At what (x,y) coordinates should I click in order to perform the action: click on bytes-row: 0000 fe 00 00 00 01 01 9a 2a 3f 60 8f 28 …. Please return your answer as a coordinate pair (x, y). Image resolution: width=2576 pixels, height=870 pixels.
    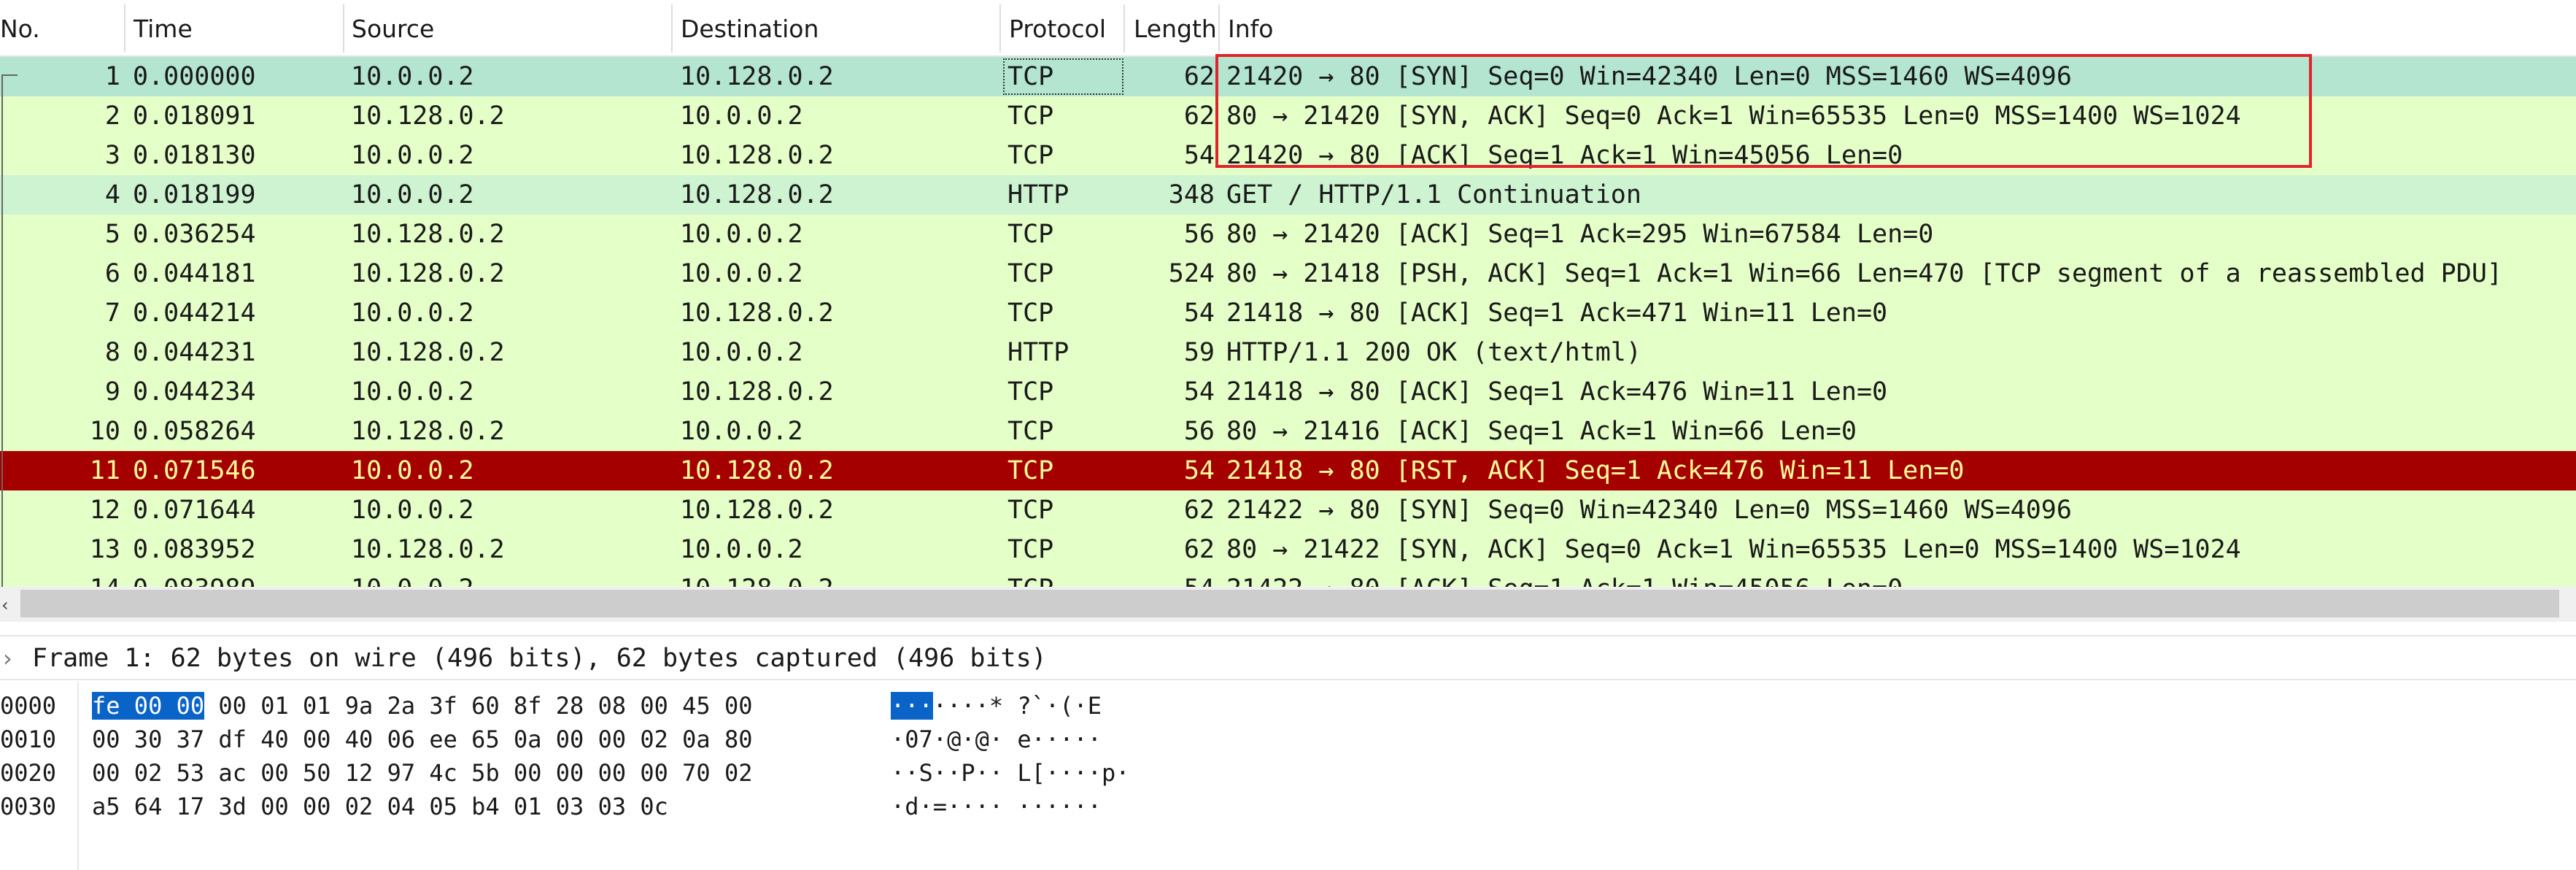
    Looking at the image, I should click on (1288, 706).